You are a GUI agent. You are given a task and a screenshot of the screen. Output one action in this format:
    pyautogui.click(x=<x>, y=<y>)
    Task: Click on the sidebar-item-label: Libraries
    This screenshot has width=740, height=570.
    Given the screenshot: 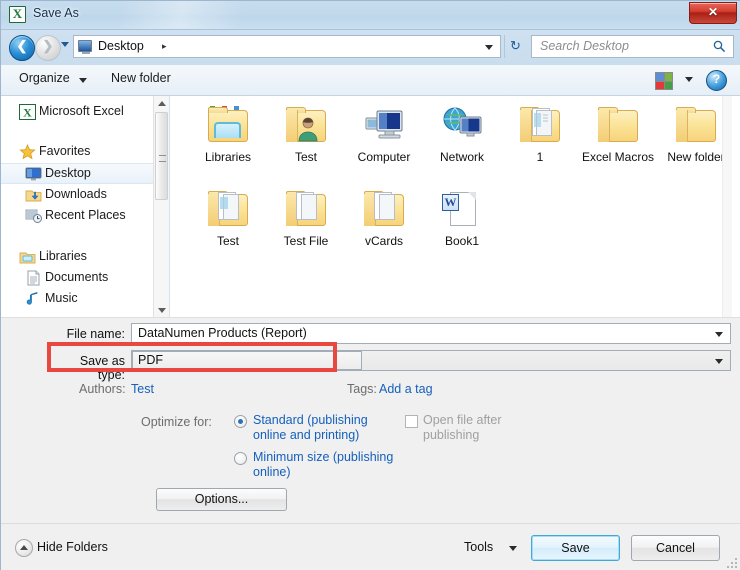 What is the action you would take?
    pyautogui.click(x=63, y=256)
    